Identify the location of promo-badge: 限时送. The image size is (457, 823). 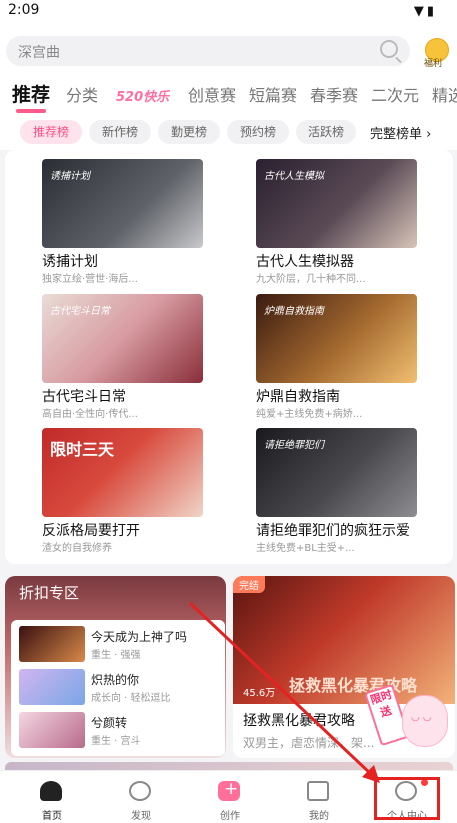
(406, 720).